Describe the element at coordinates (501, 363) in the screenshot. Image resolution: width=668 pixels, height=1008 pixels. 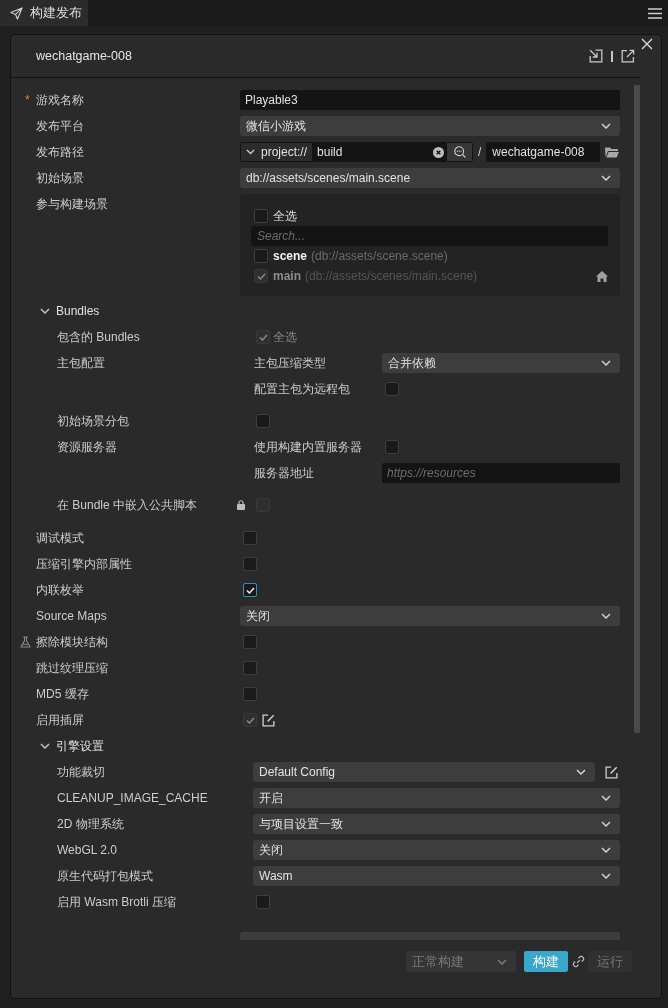
I see `dropdown: 合并依赖` at that location.